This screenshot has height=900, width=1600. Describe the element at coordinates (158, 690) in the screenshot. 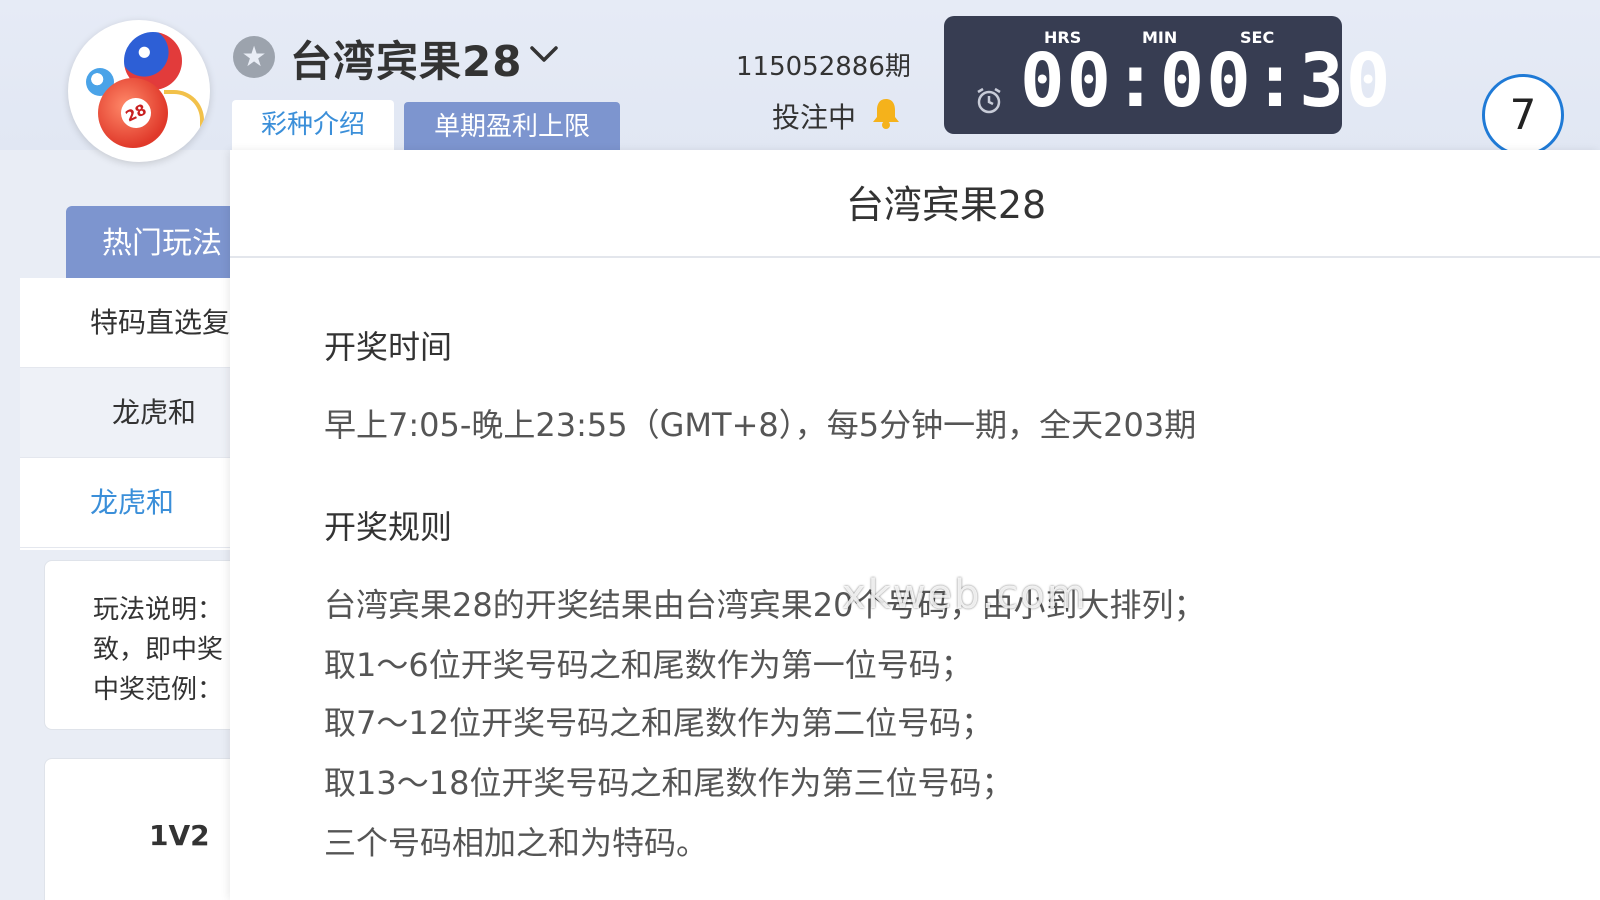

I see `info-line: 中奖范例：` at that location.